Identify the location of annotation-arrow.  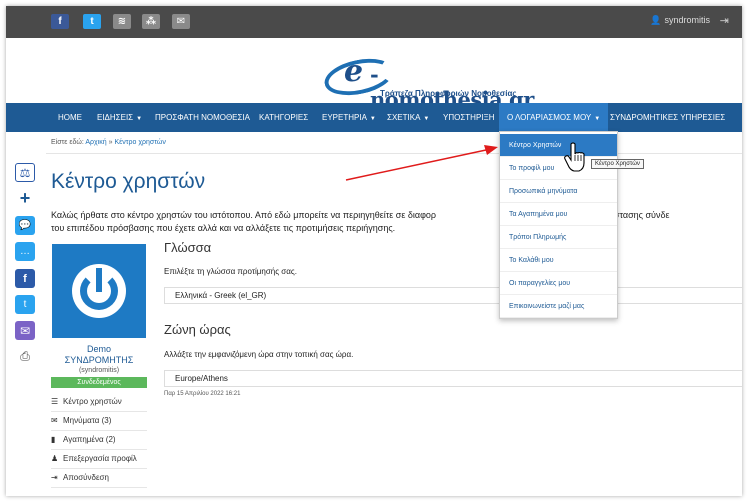
(421, 163).